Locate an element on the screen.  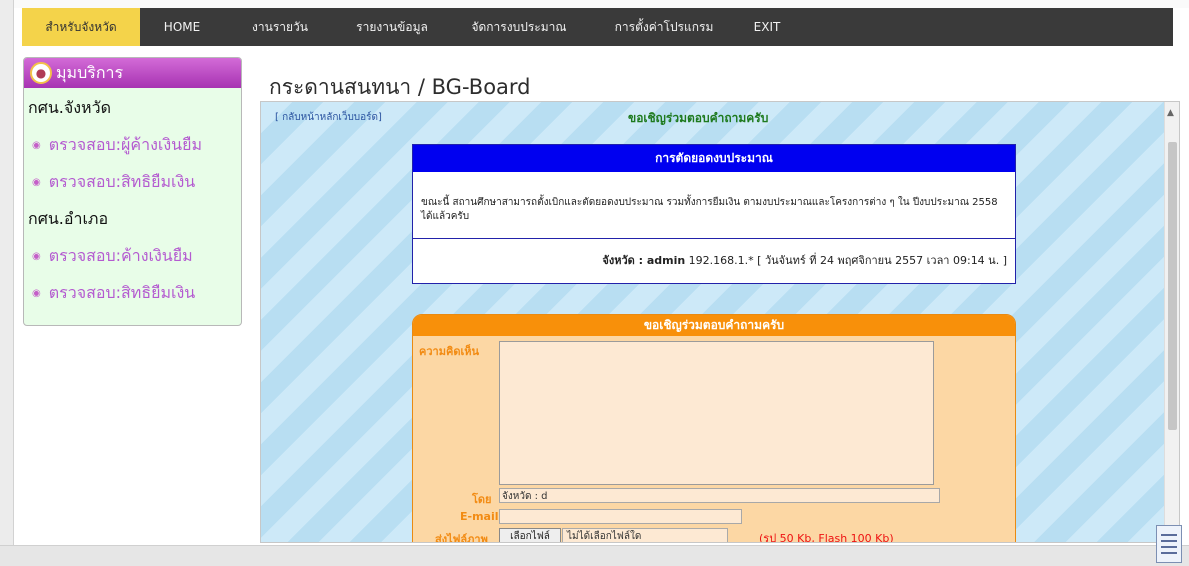
image-upload-label: ส่งไฟล์ภาพ is located at coordinates (461, 538).